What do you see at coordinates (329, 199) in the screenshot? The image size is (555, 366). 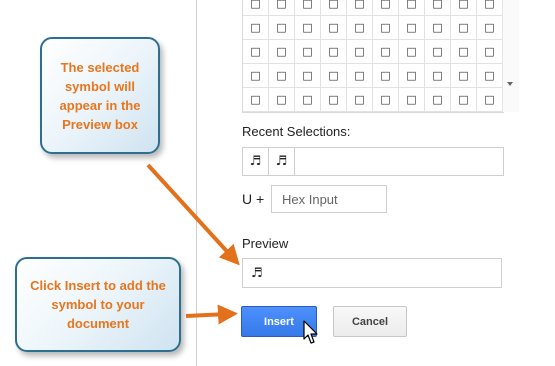 I see `hex-input` at bounding box center [329, 199].